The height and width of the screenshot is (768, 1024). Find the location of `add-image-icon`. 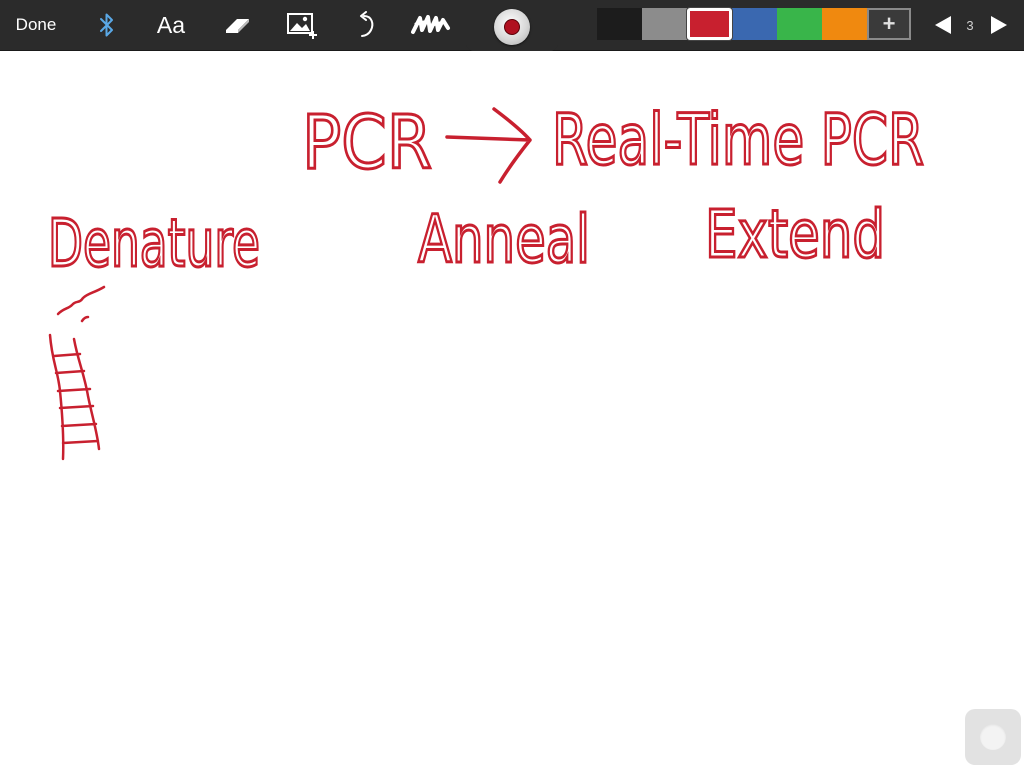

add-image-icon is located at coordinates (302, 26).